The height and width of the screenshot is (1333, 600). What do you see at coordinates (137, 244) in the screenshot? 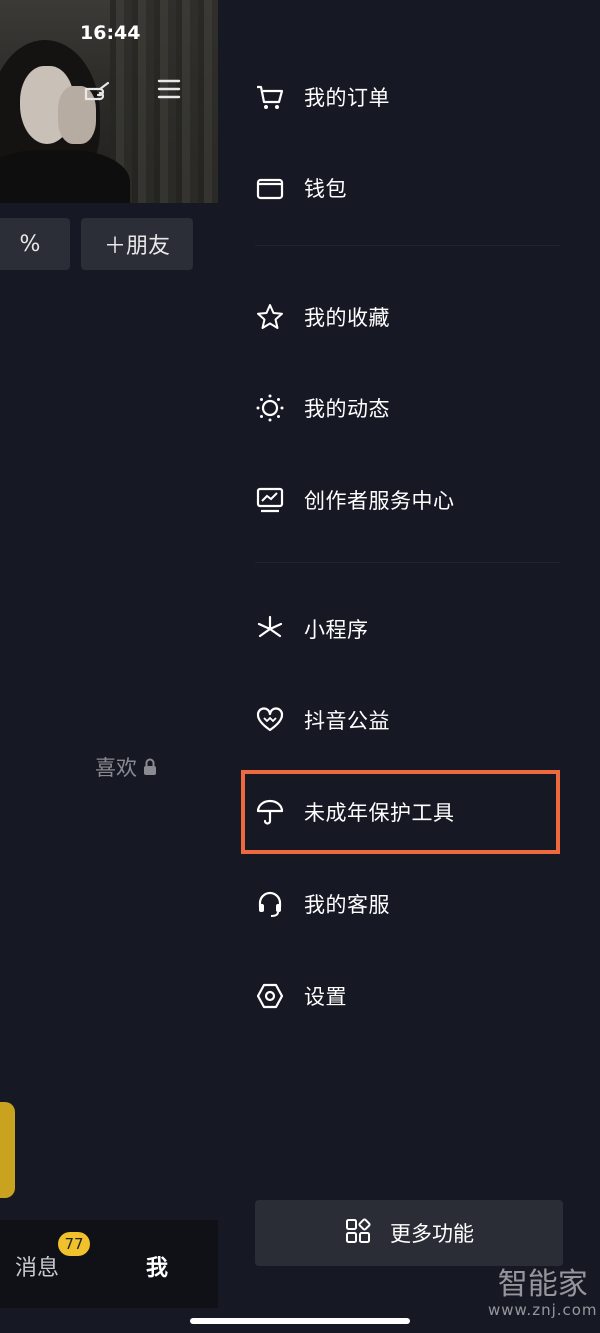
I see `add-friend-button: ＋朋友` at bounding box center [137, 244].